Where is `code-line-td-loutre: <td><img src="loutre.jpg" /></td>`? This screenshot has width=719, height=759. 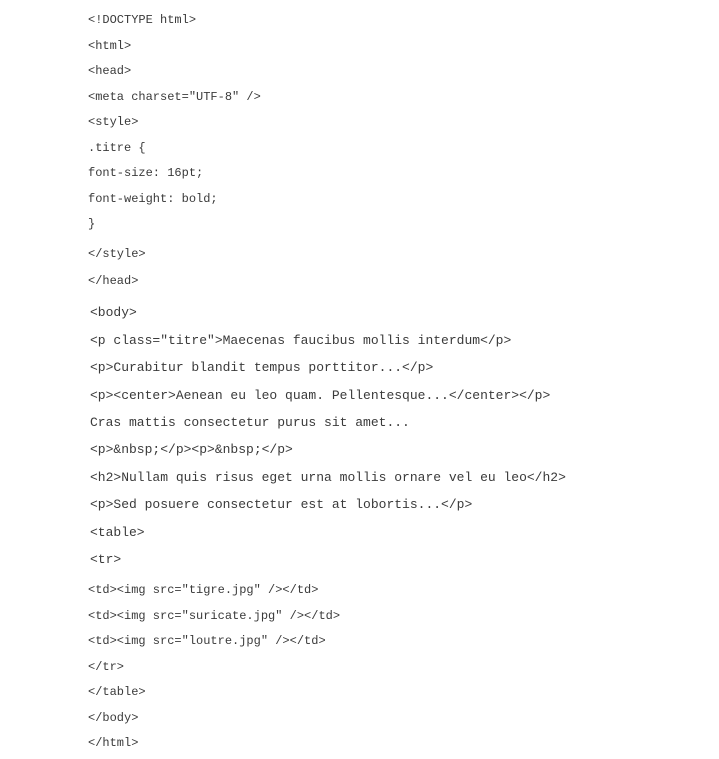
code-line-td-loutre: <td><img src="loutre.jpg" /></td> is located at coordinates (207, 641).